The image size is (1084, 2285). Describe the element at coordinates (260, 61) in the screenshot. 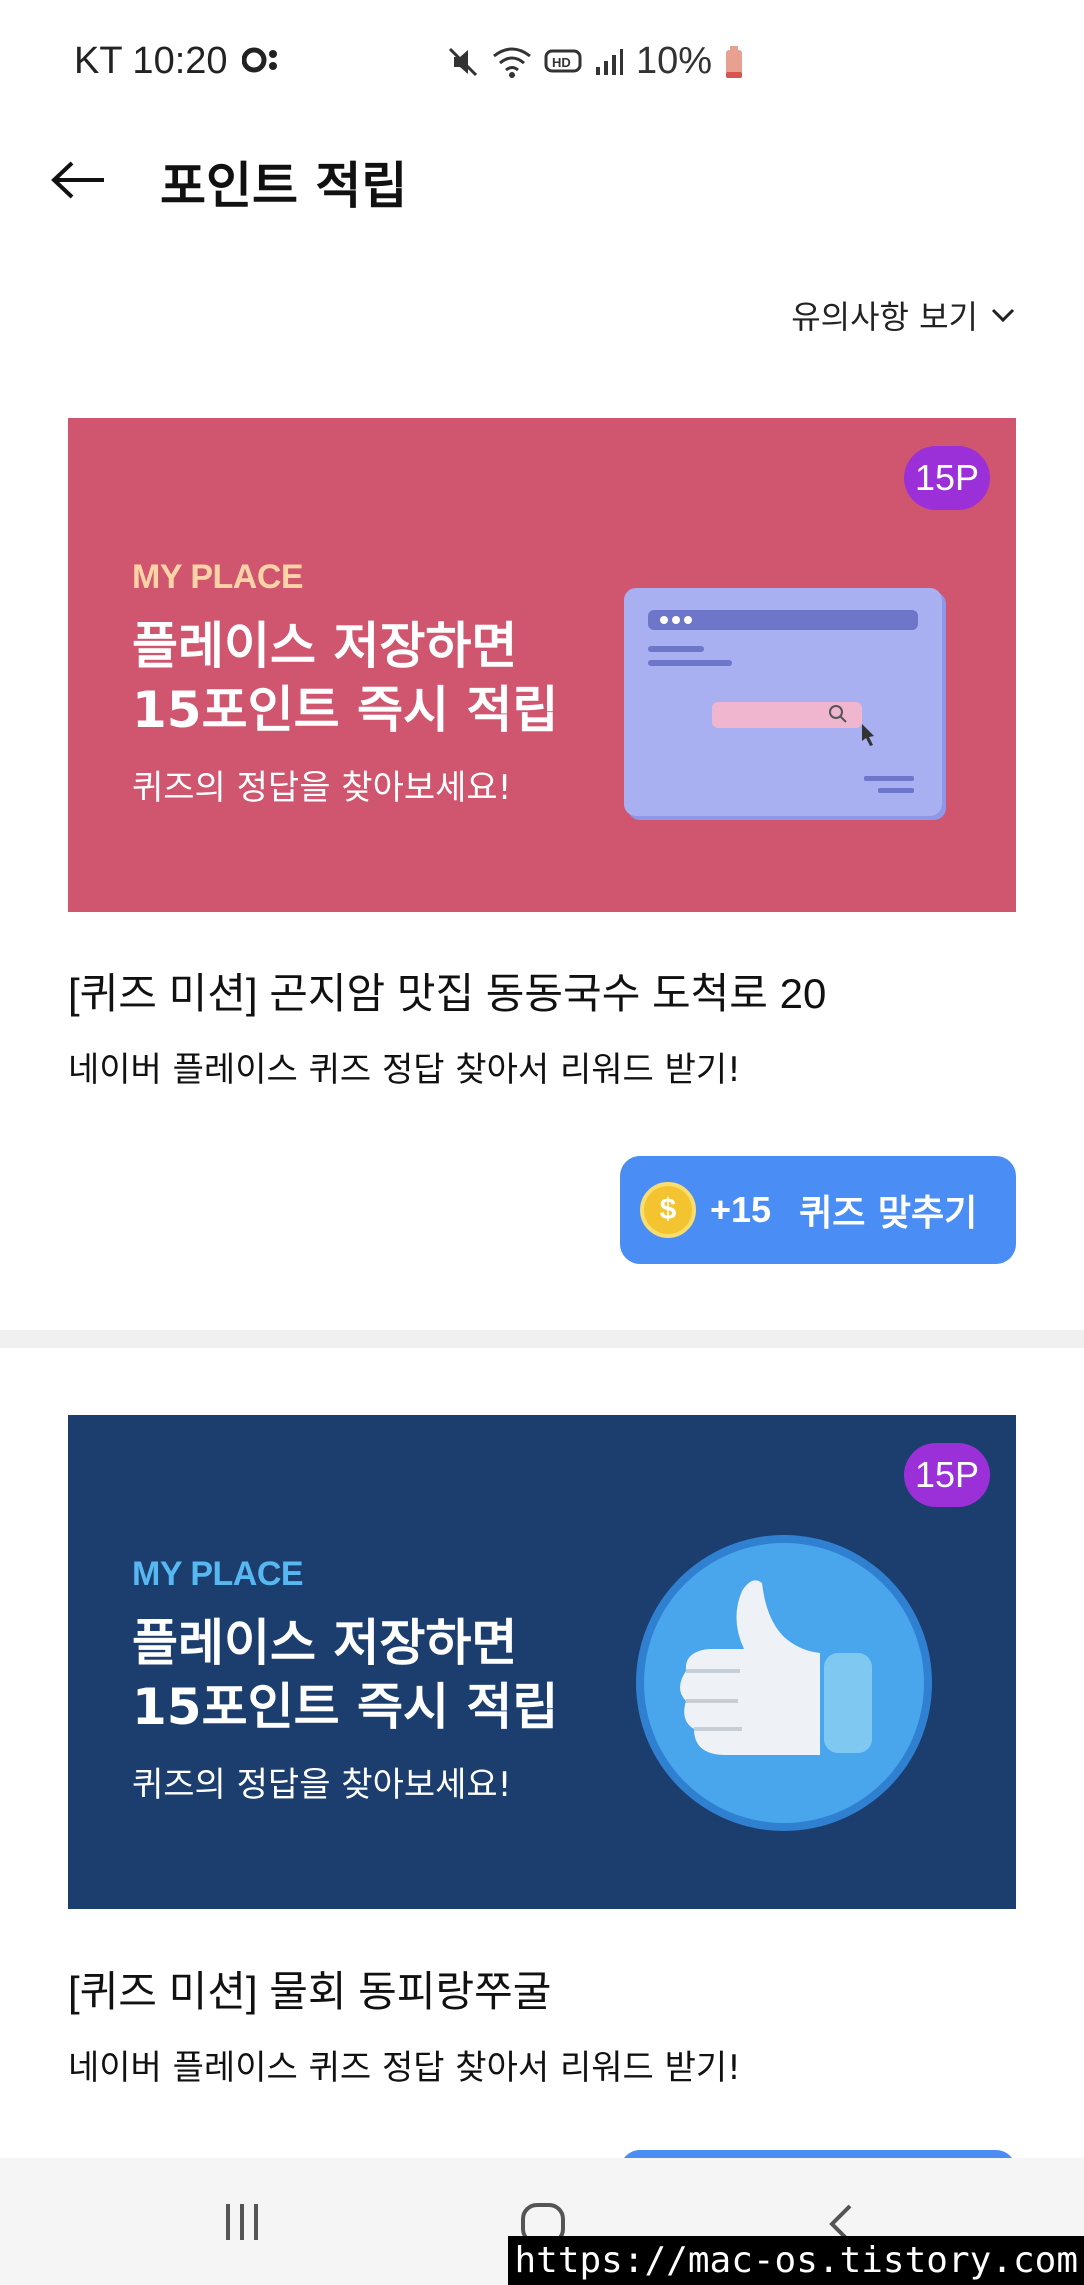

I see `notification-icon` at that location.